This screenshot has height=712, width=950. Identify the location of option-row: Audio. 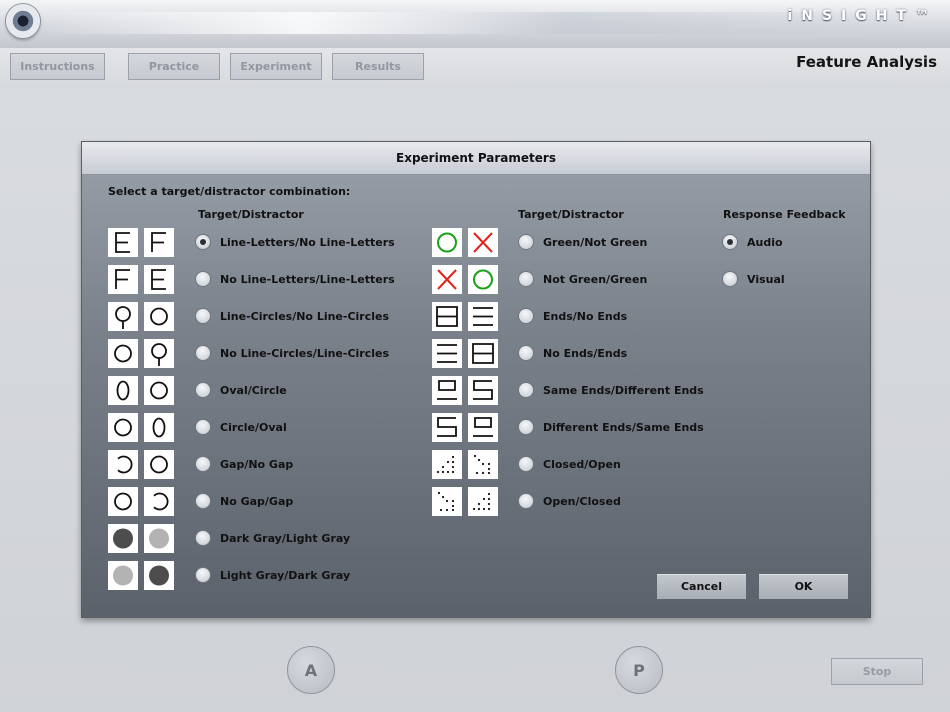
(752, 242).